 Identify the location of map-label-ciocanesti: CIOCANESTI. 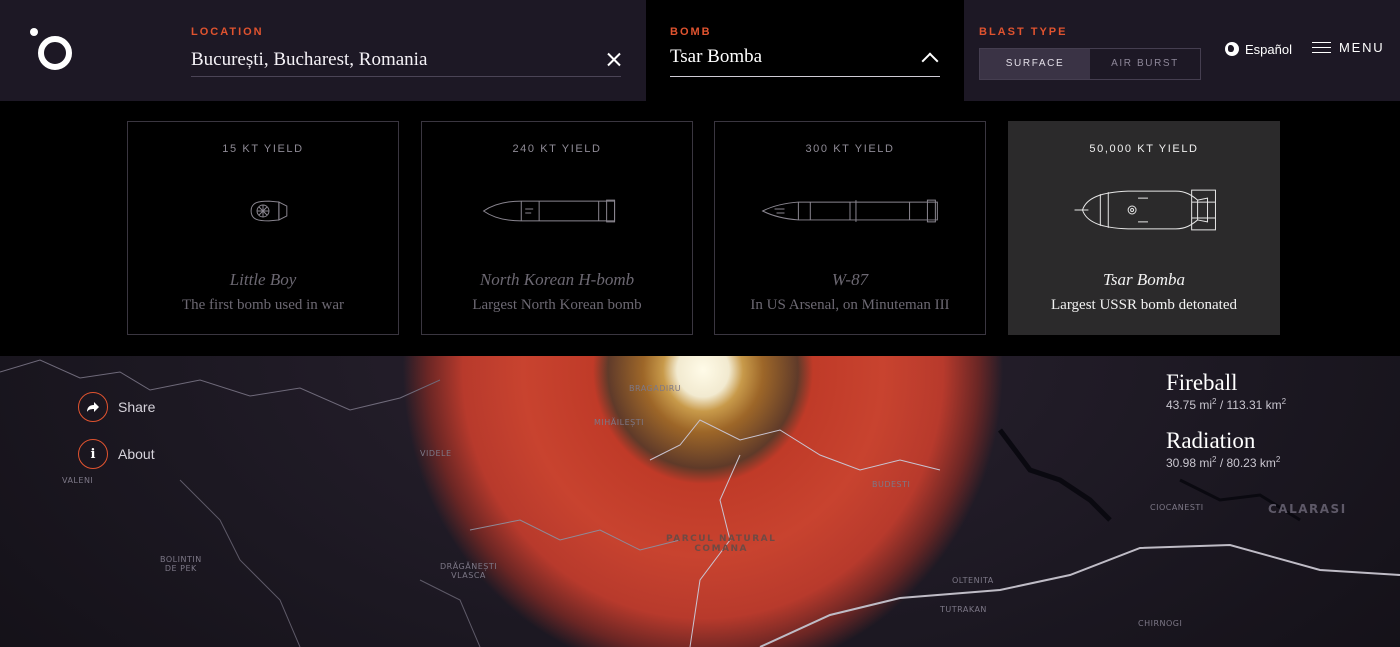
(1177, 507).